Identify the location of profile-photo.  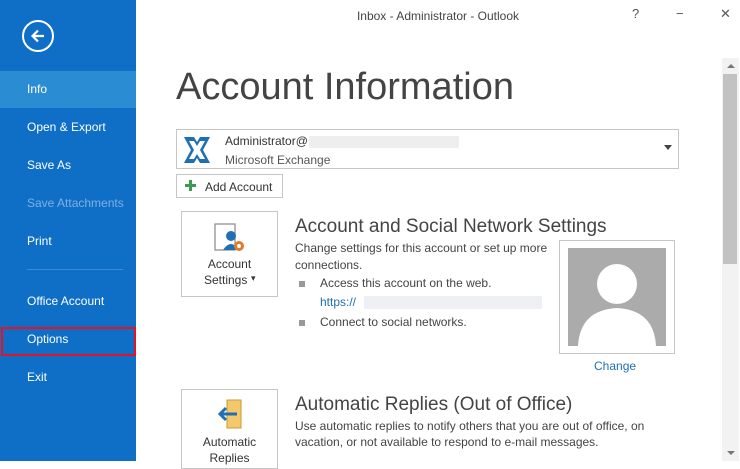
(617, 297).